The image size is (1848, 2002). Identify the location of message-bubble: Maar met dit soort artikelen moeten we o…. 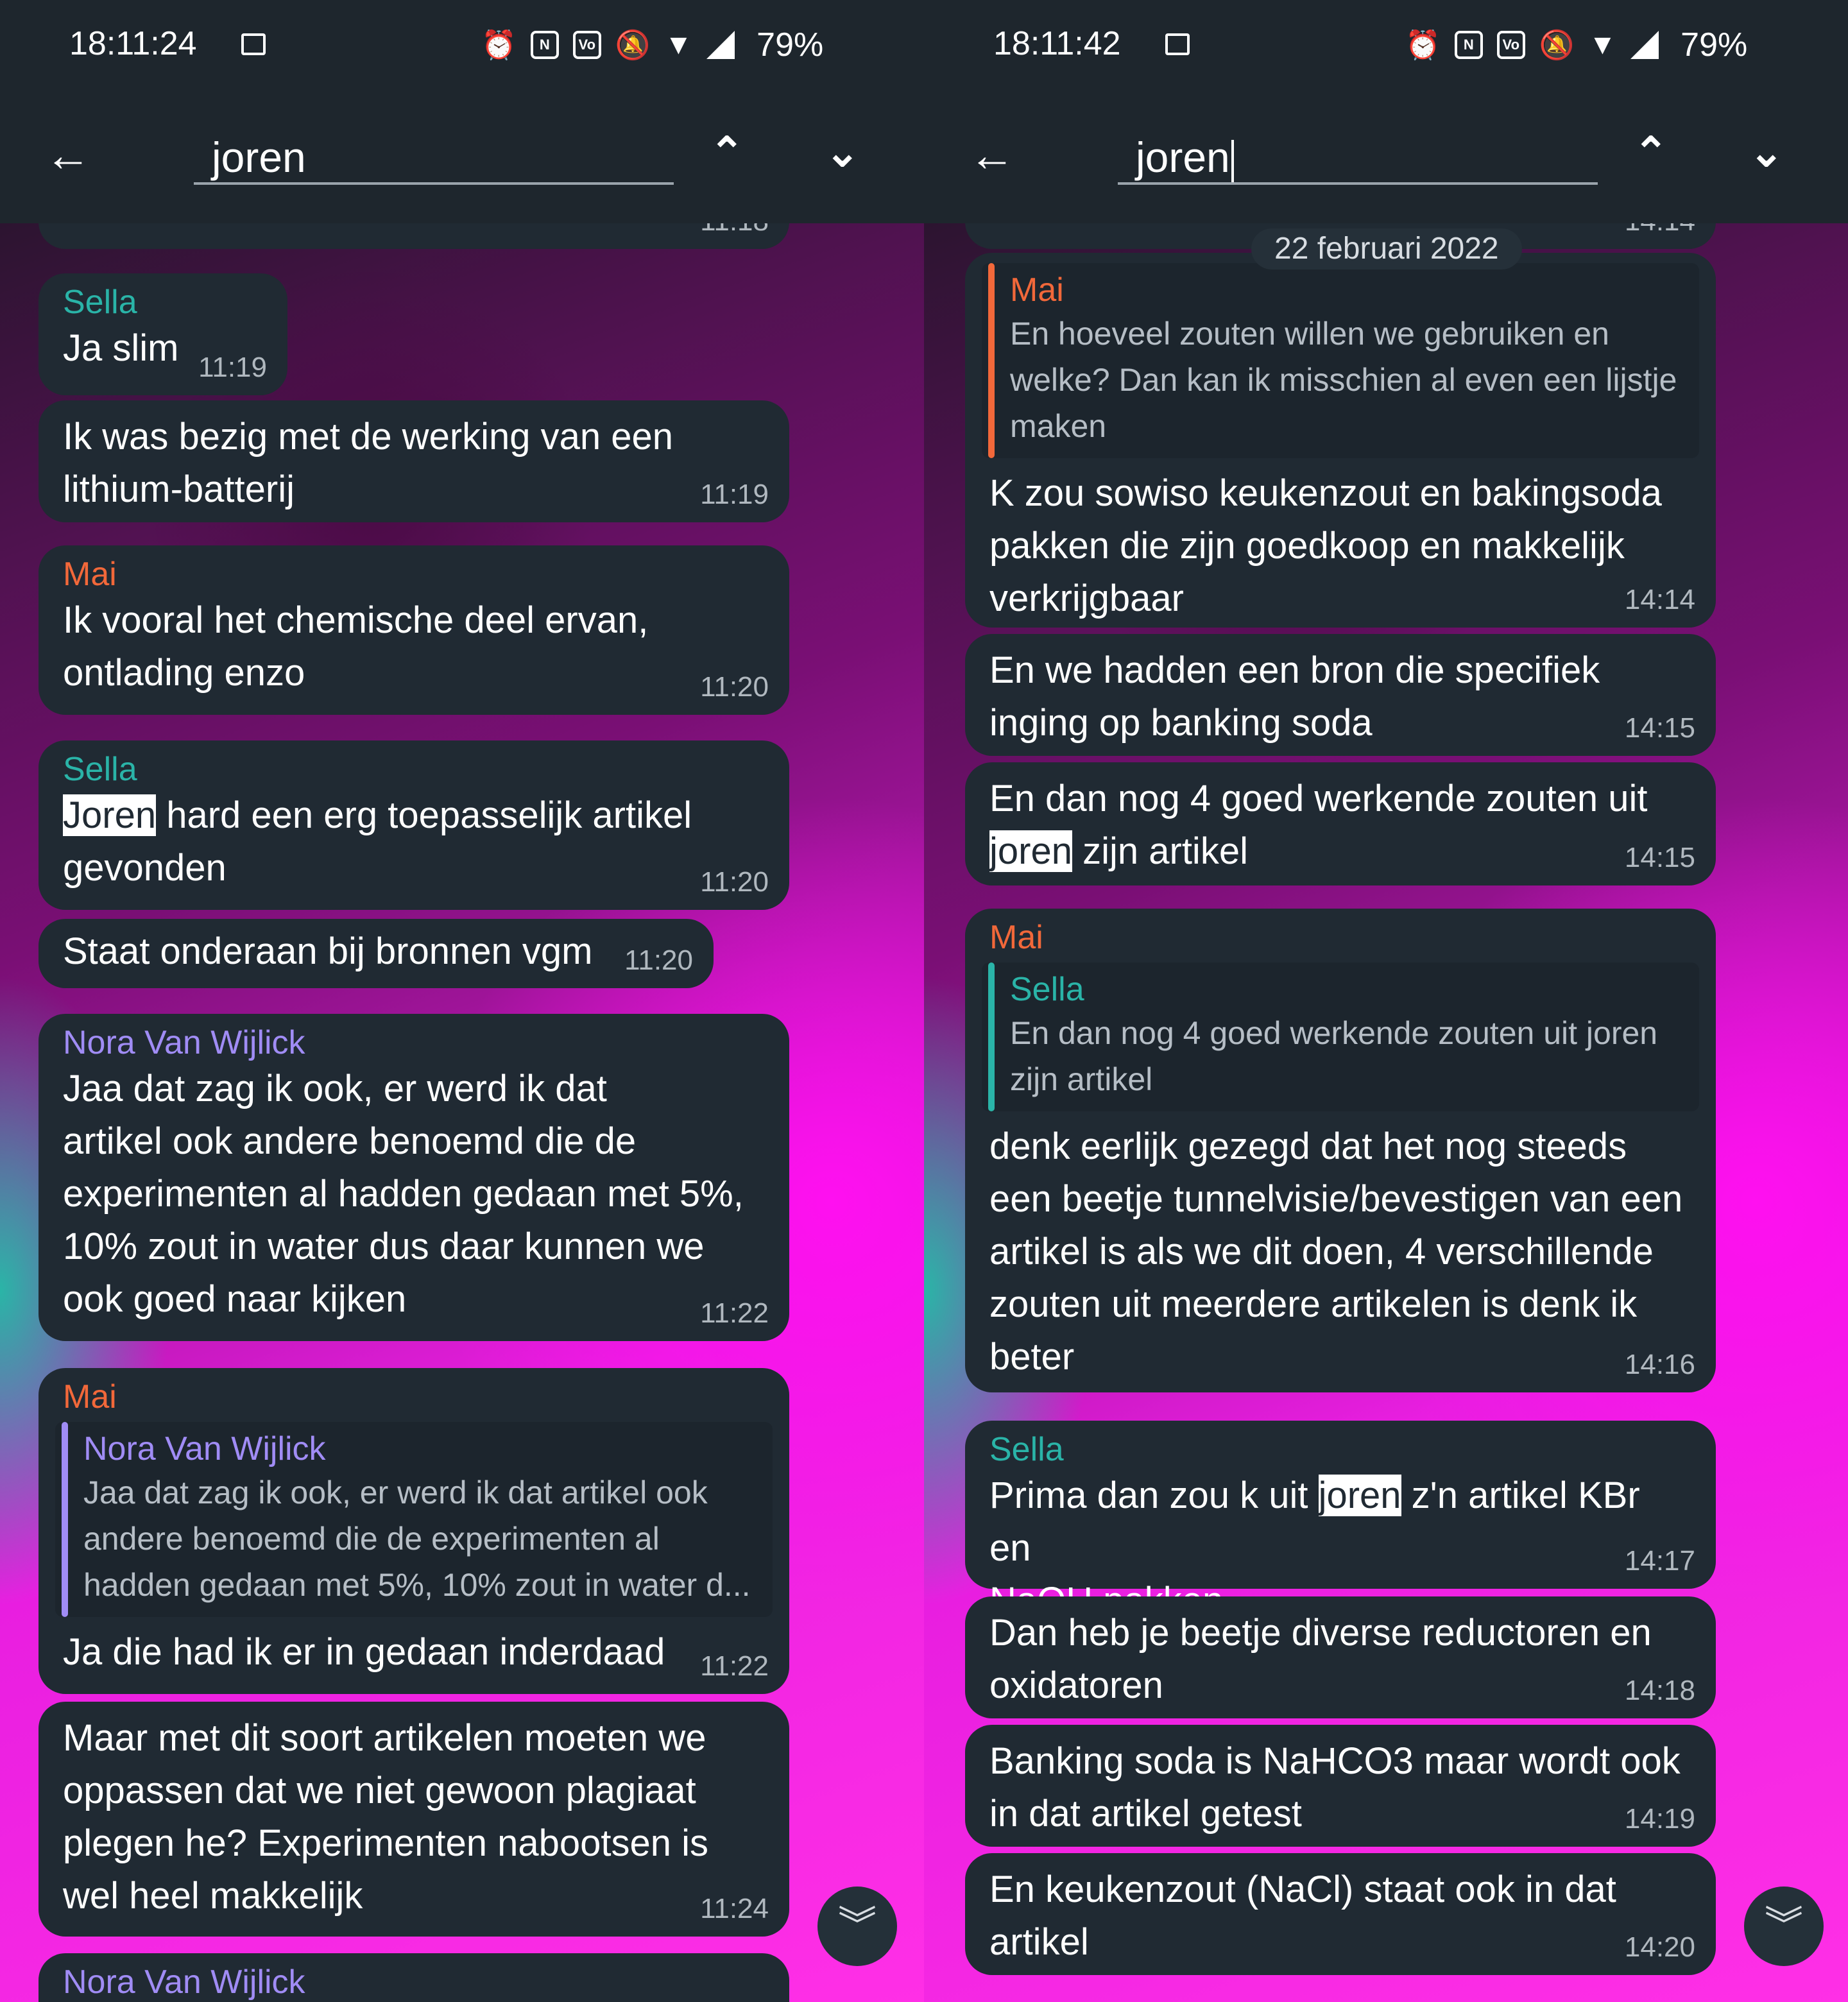
(414, 1820).